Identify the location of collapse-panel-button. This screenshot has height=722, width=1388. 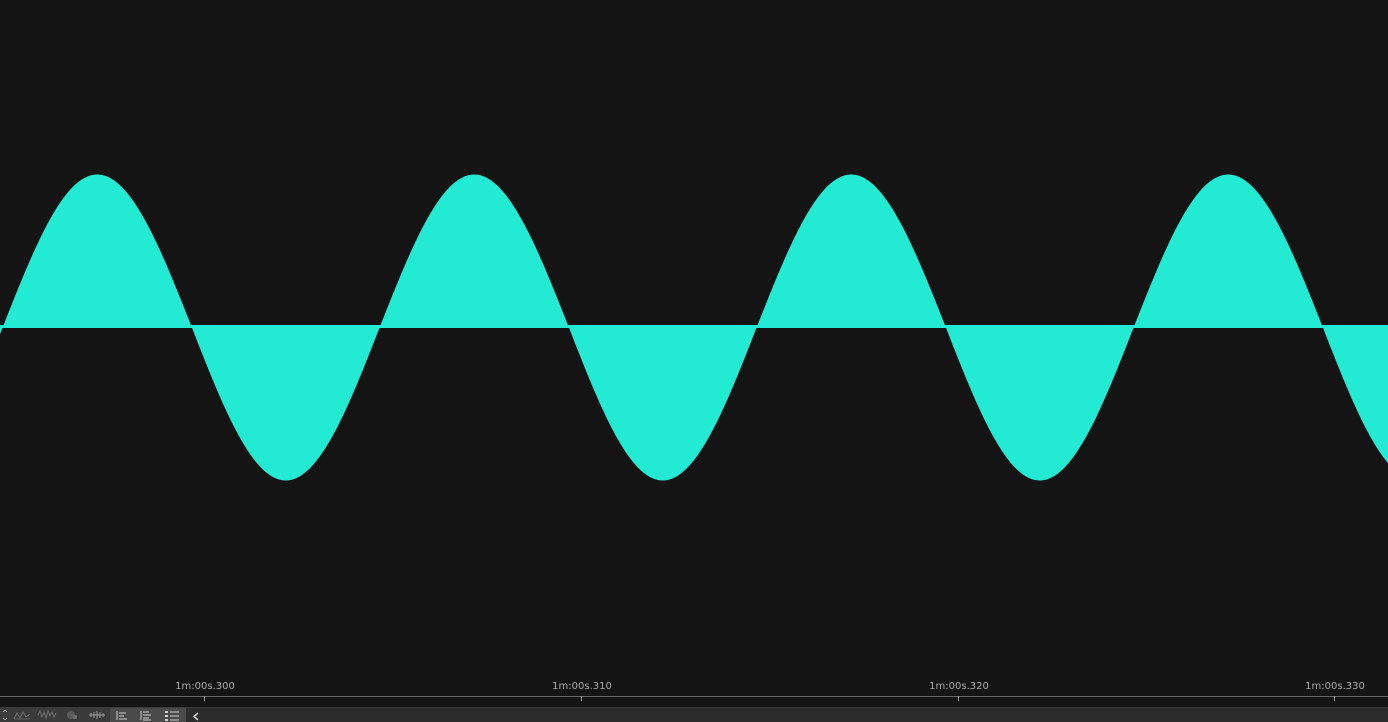
(196, 715).